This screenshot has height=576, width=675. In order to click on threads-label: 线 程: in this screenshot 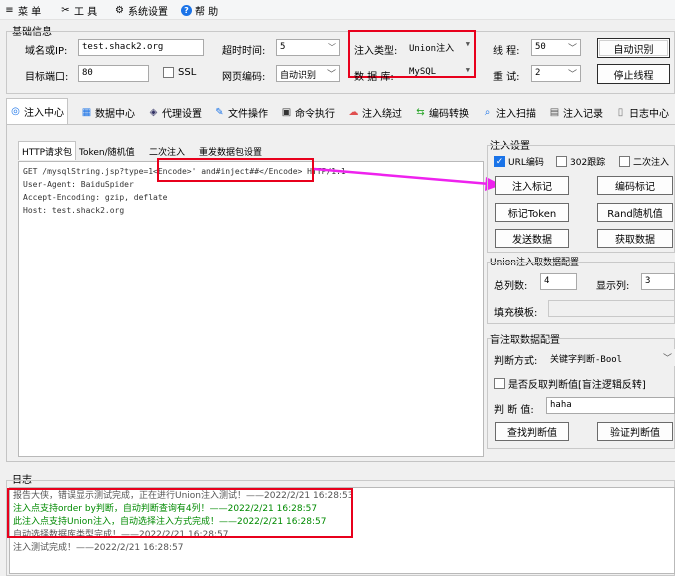, I will do `click(506, 51)`.